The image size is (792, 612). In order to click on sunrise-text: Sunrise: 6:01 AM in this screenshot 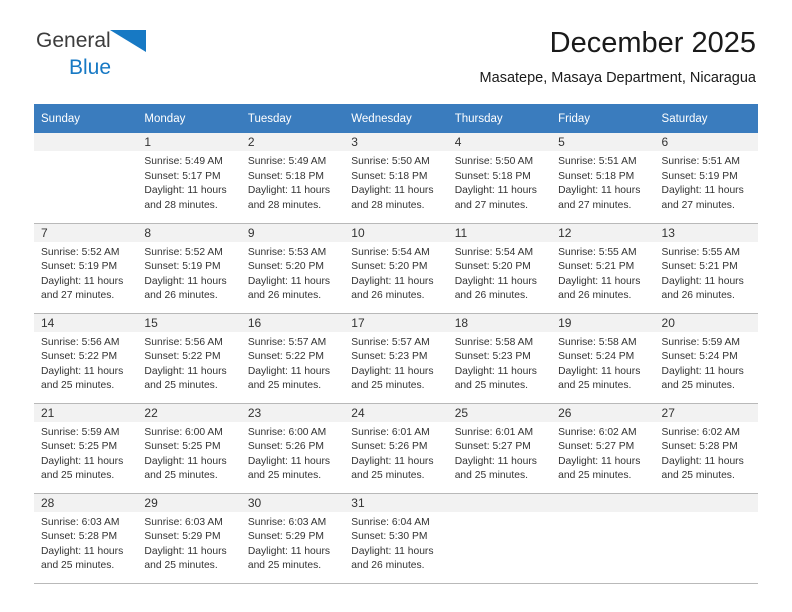, I will do `click(390, 432)`.